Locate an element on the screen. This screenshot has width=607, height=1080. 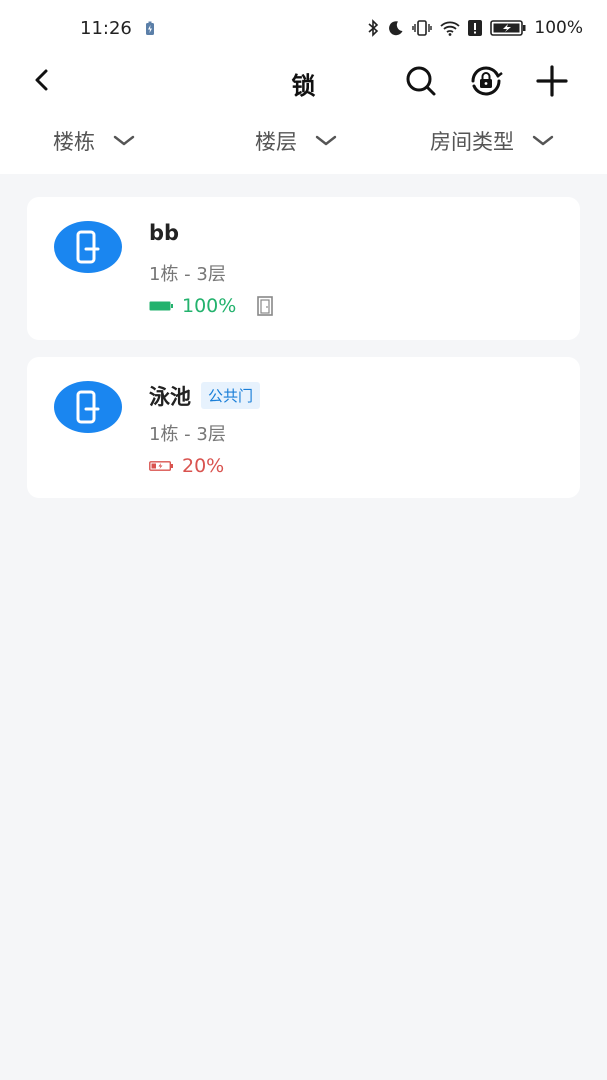
search-icon is located at coordinates (421, 81).